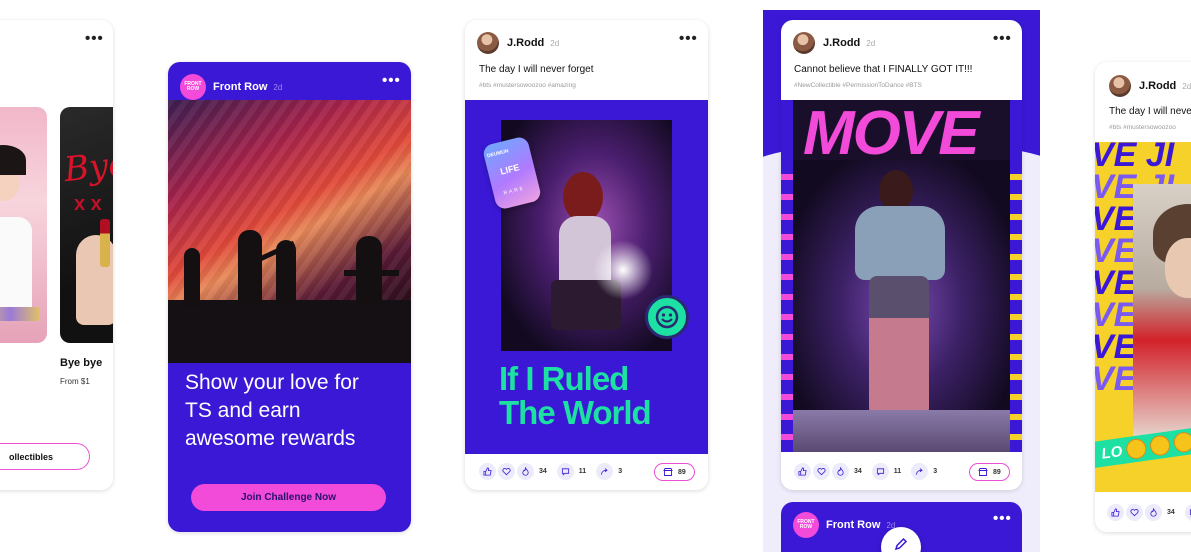 This screenshot has height=552, width=1191. I want to click on right-pattern, so click(1016, 305).